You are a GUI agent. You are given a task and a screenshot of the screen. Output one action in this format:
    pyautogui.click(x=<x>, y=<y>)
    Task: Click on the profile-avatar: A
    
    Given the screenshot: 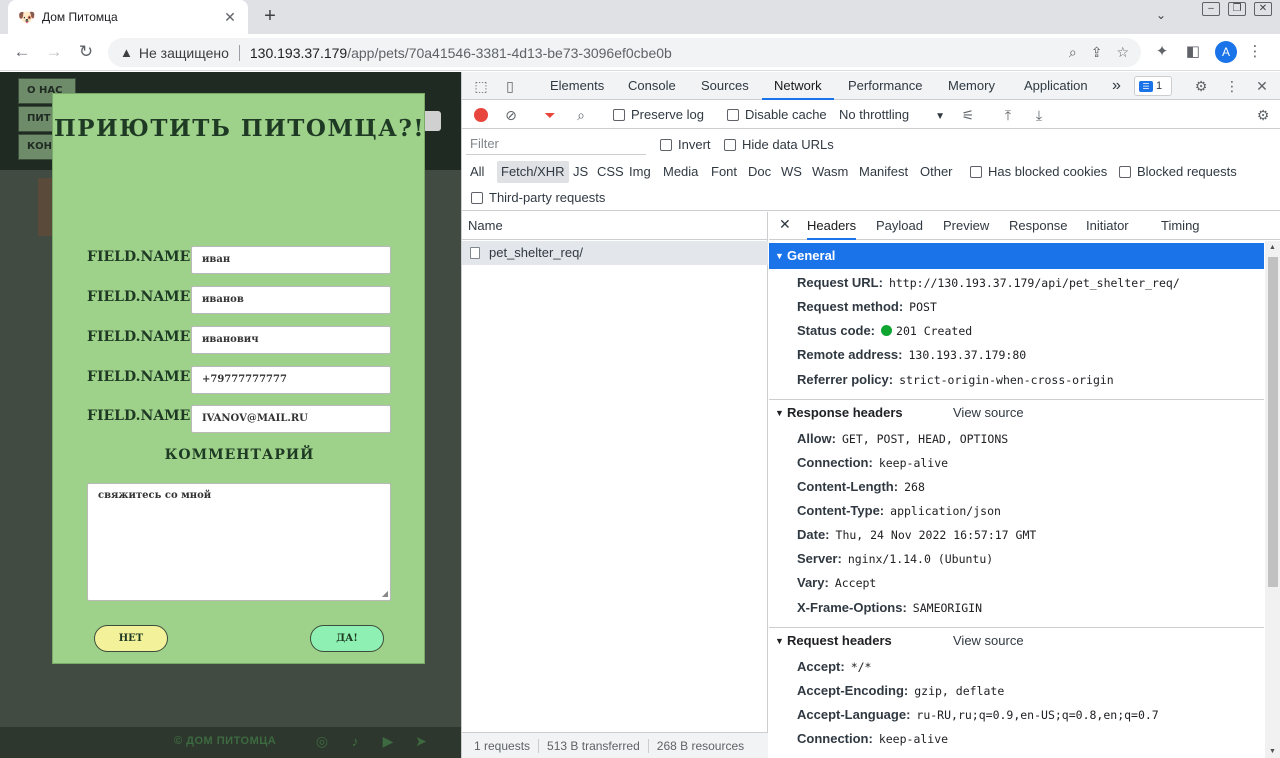 What is the action you would take?
    pyautogui.click(x=1226, y=52)
    